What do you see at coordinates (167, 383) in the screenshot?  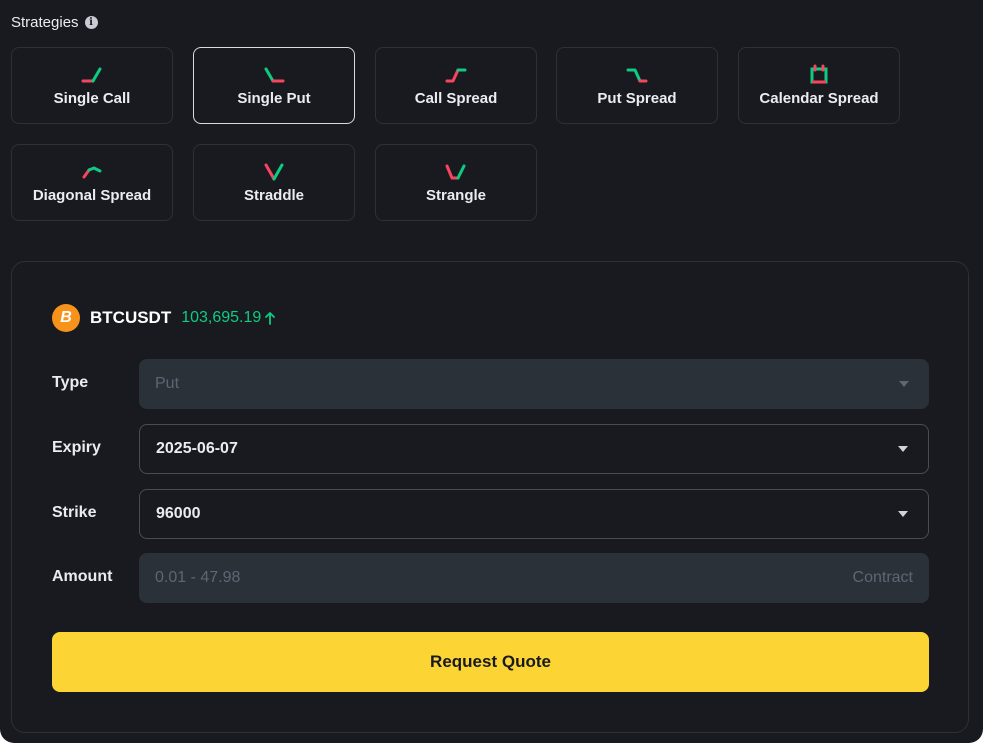 I see `type-value: Put` at bounding box center [167, 383].